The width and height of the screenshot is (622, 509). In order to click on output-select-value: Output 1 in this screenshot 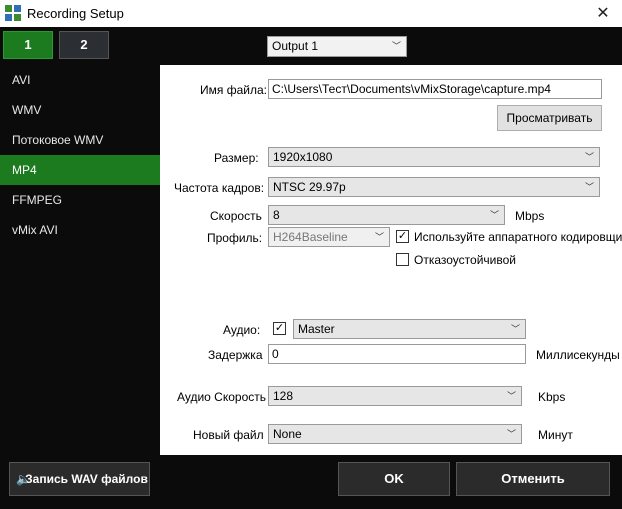, I will do `click(295, 46)`.